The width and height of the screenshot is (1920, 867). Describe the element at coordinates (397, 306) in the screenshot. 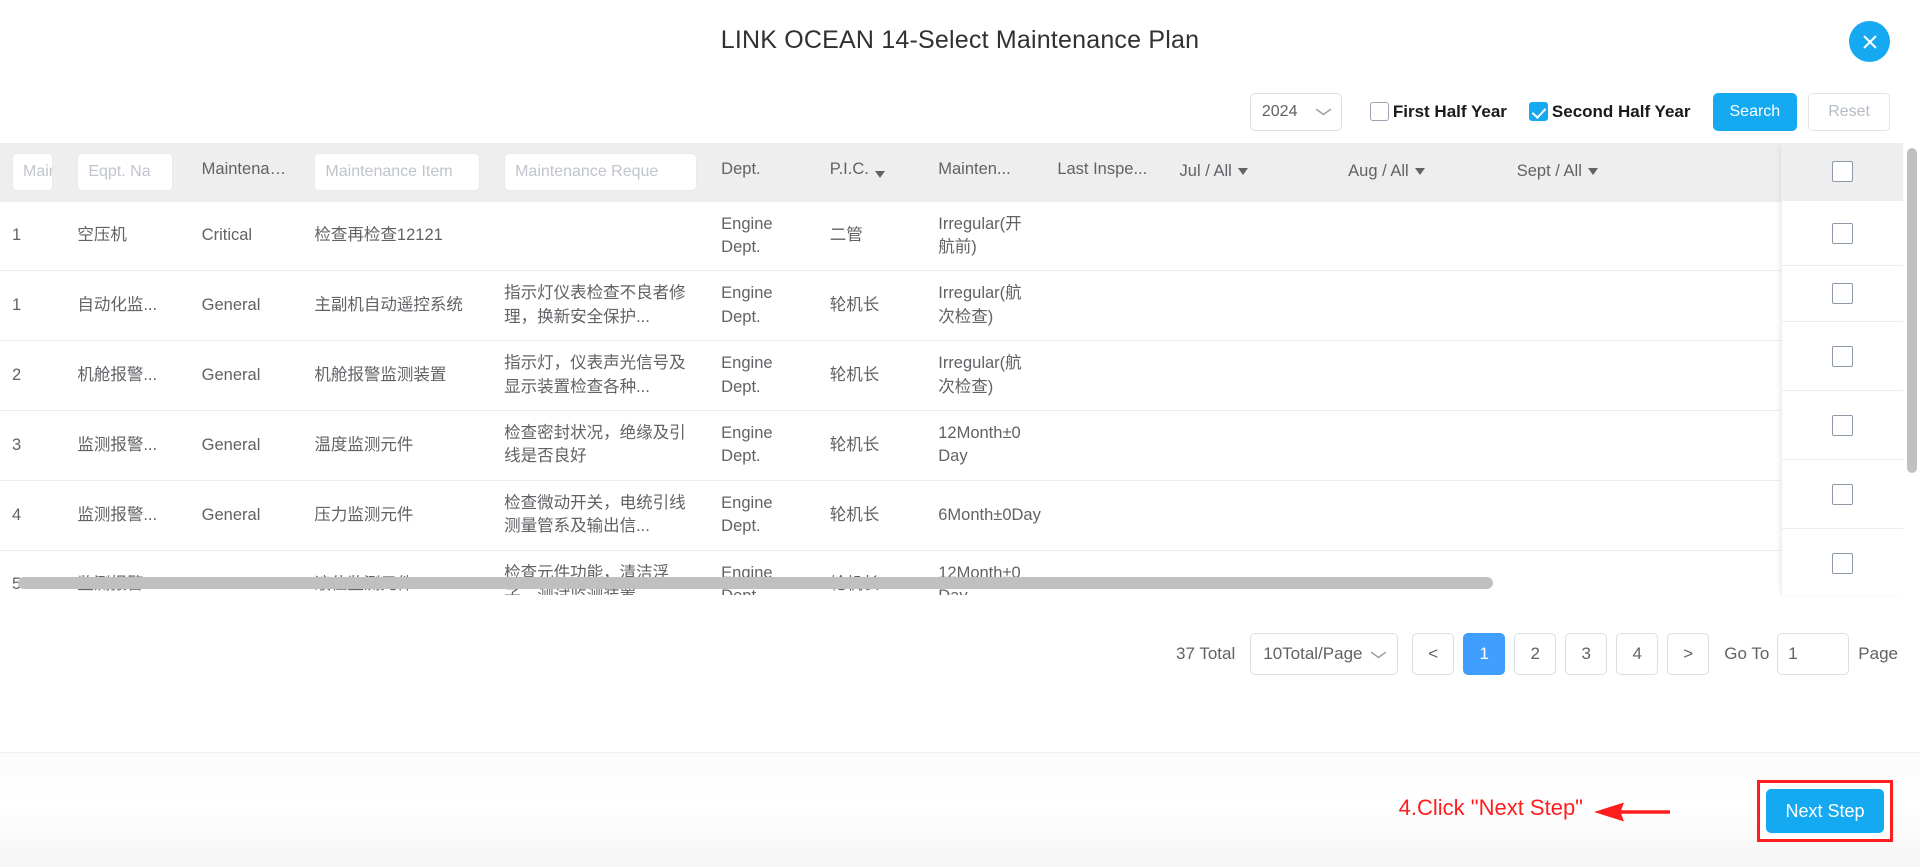

I see `cell-maint-item: 主副机自动遥控系统` at that location.